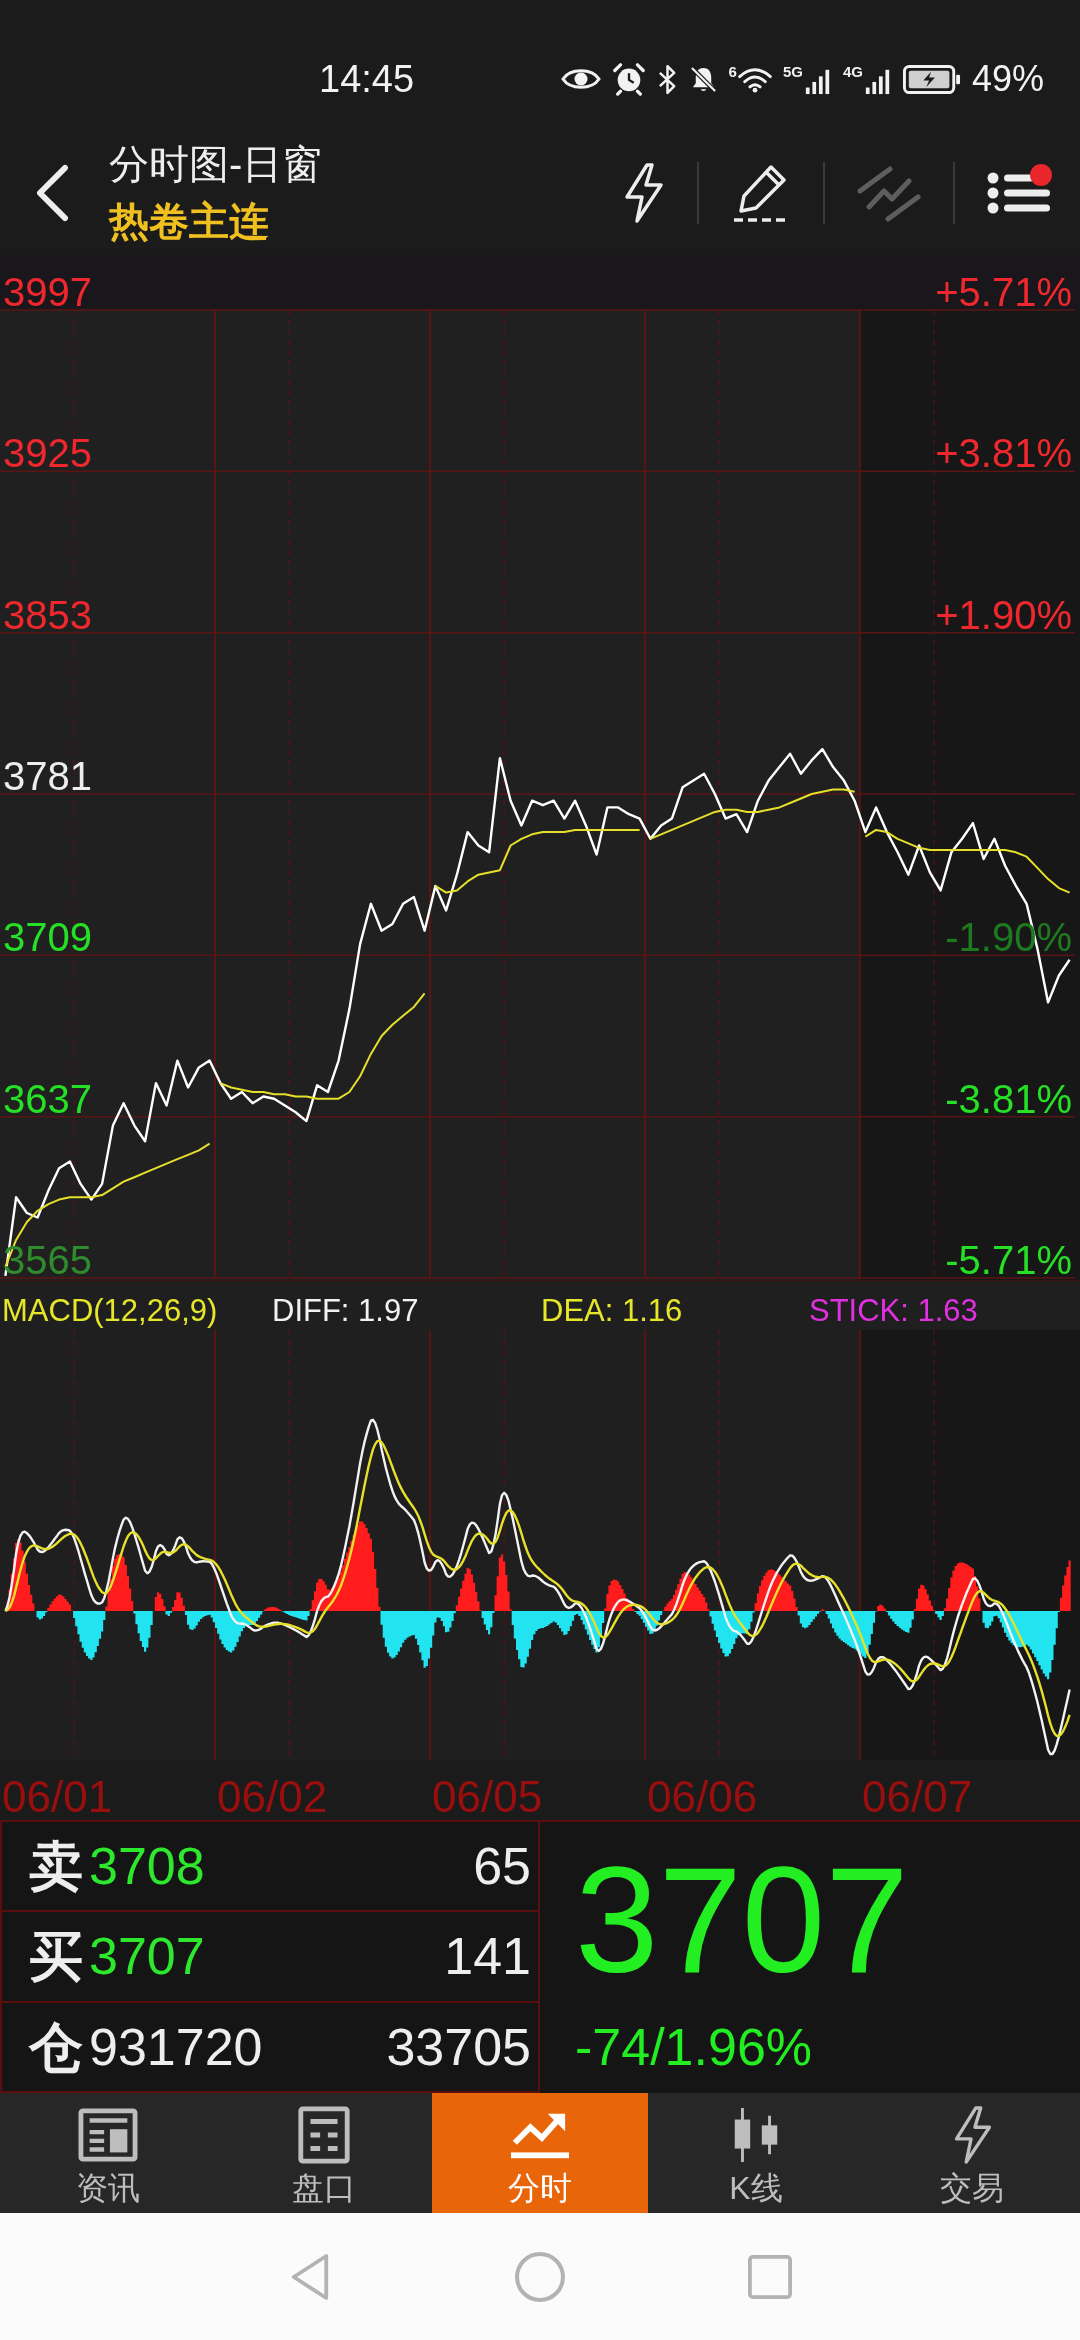  I want to click on nav-tab: 资讯, so click(108, 2153).